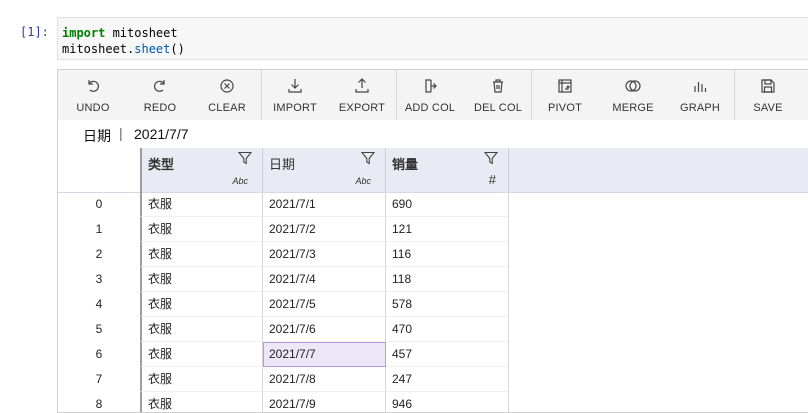 Image resolution: width=808 pixels, height=413 pixels. Describe the element at coordinates (492, 179) in the screenshot. I see `dtype-label: #` at that location.